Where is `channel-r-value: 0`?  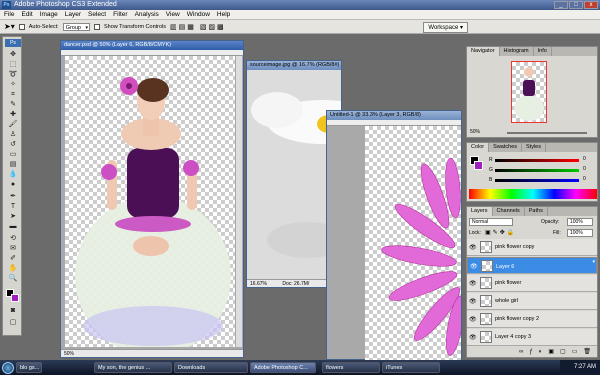
channel-r-value: 0 is located at coordinates (584, 159).